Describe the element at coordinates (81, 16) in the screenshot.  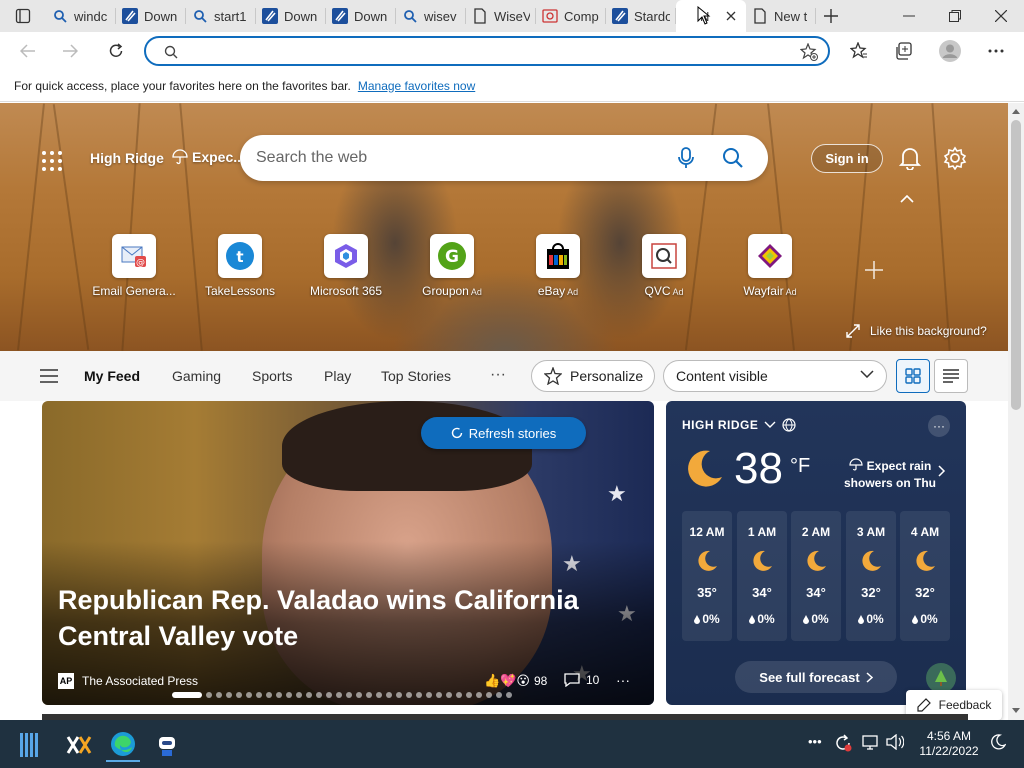
I see `tab-0: windc` at that location.